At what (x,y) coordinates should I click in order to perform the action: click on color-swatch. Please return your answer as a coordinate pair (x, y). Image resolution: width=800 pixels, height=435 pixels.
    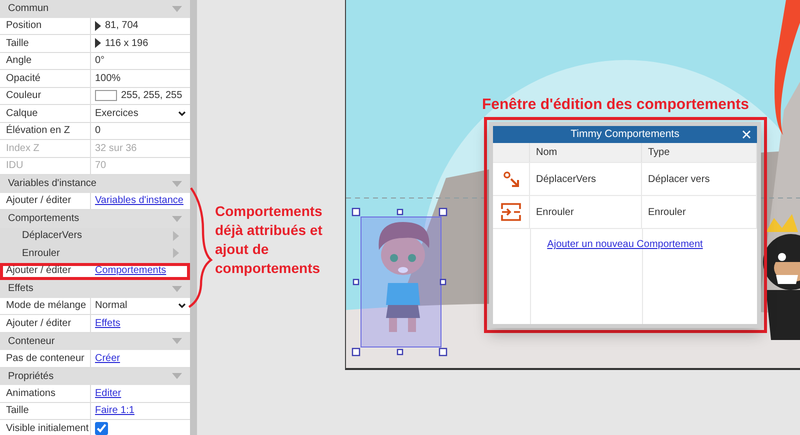
    Looking at the image, I should click on (106, 96).